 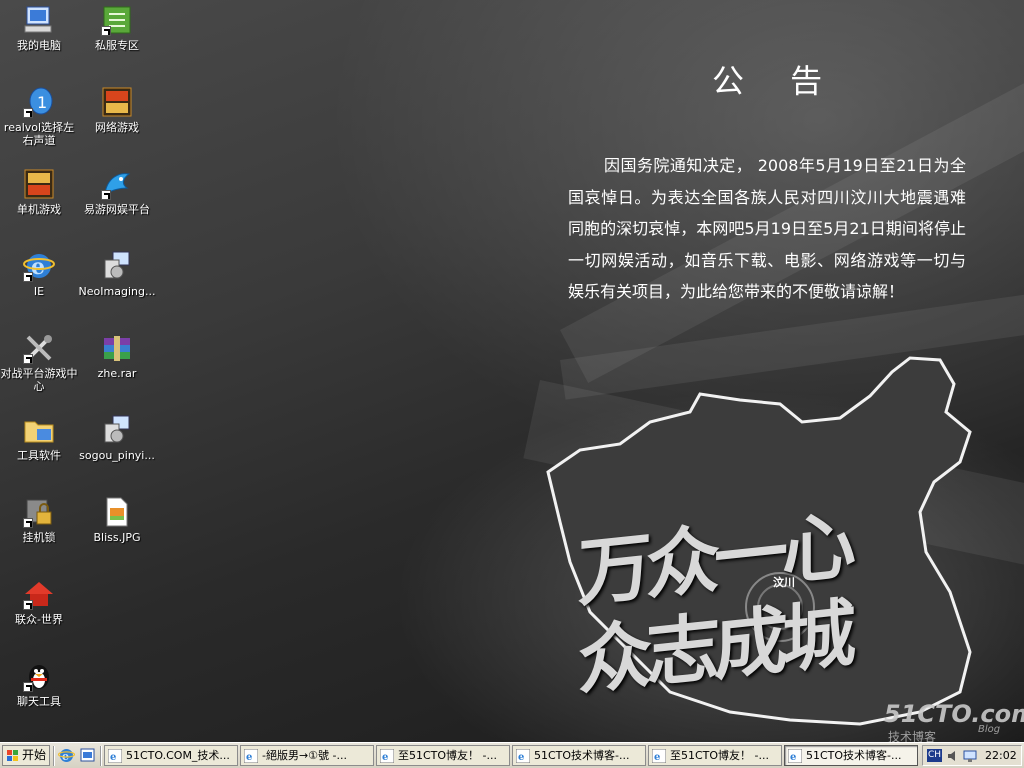 What do you see at coordinates (42, 102) in the screenshot?
I see `svg-text: 1` at bounding box center [42, 102].